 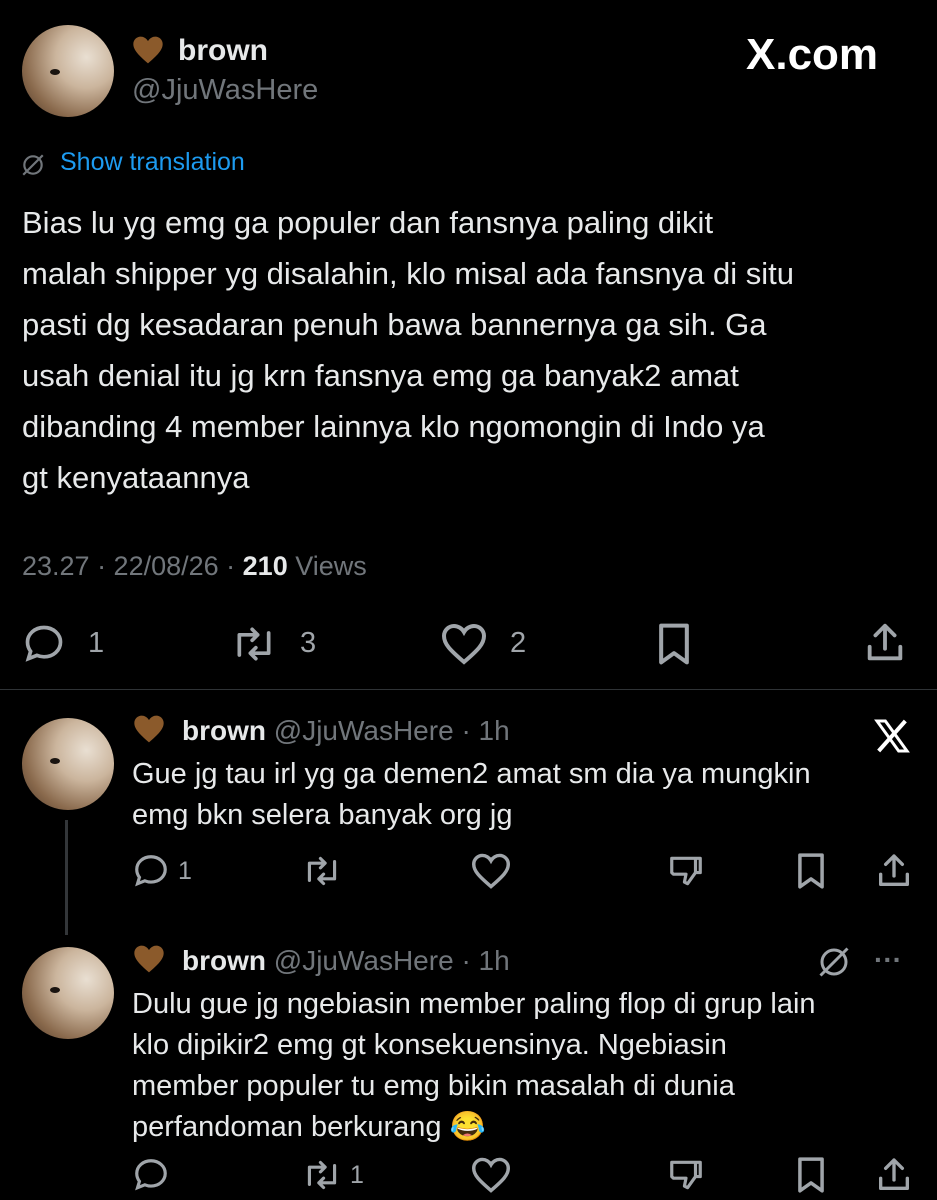 What do you see at coordinates (468, 689) in the screenshot?
I see `divider` at bounding box center [468, 689].